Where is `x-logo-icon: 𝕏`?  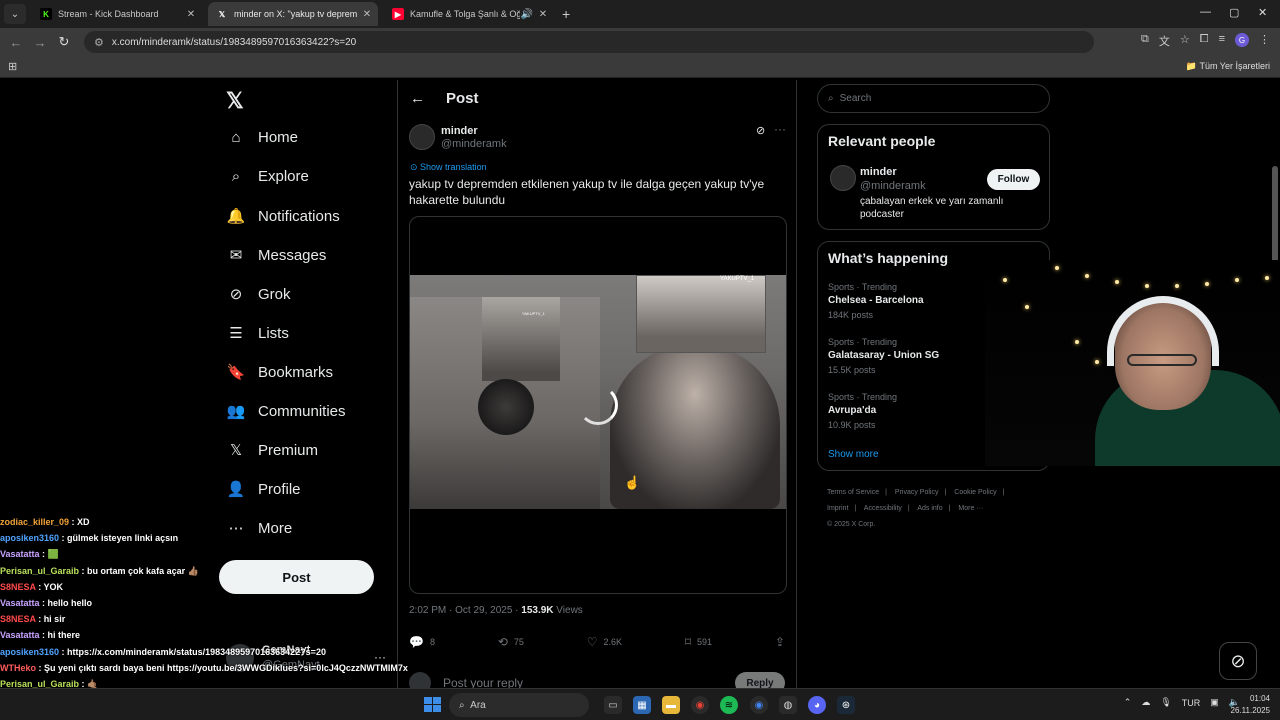 x-logo-icon: 𝕏 is located at coordinates (235, 101).